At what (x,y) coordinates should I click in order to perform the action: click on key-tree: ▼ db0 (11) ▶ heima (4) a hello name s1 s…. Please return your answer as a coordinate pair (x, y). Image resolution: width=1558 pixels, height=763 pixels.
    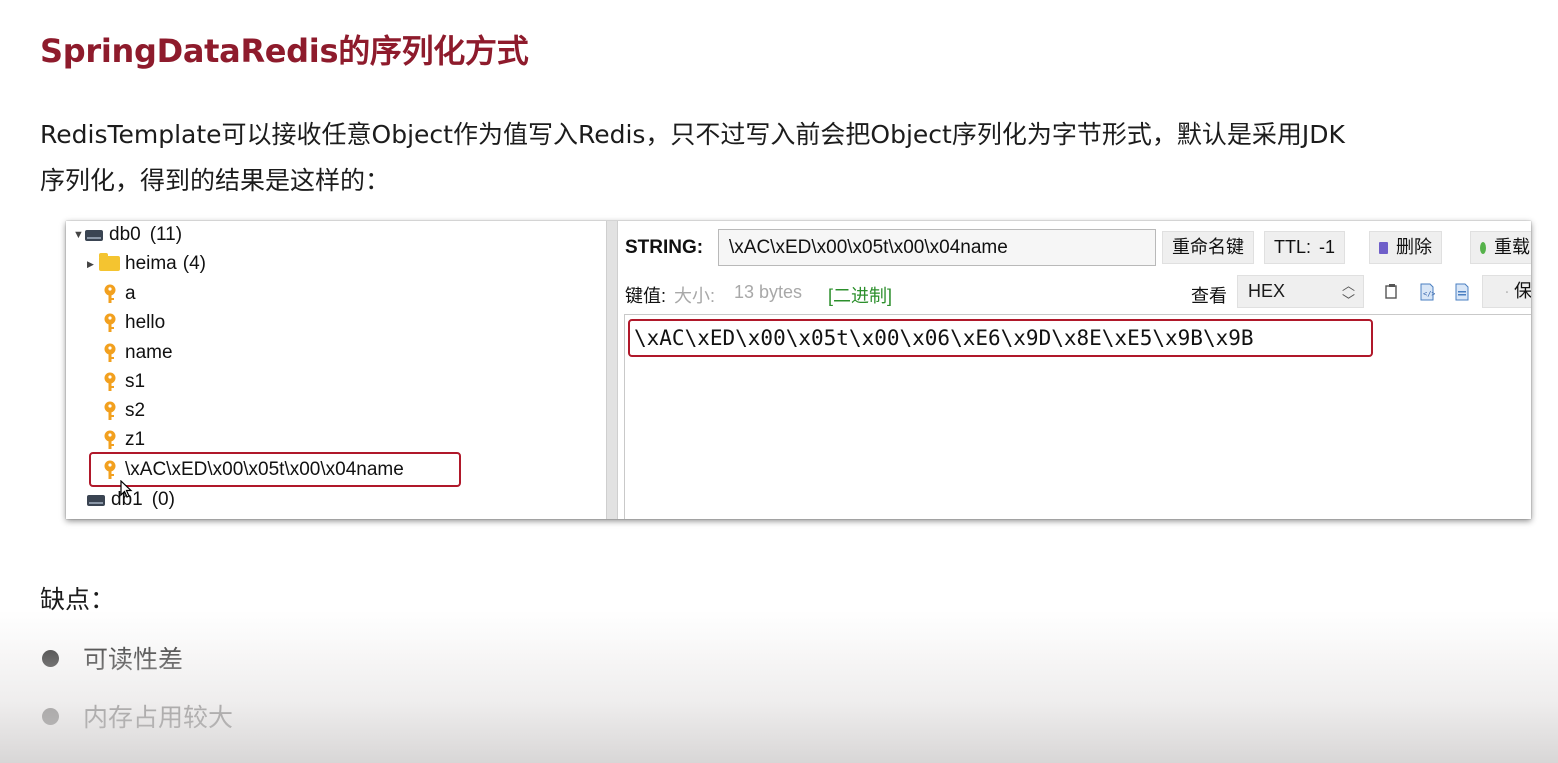
    Looking at the image, I should click on (336, 370).